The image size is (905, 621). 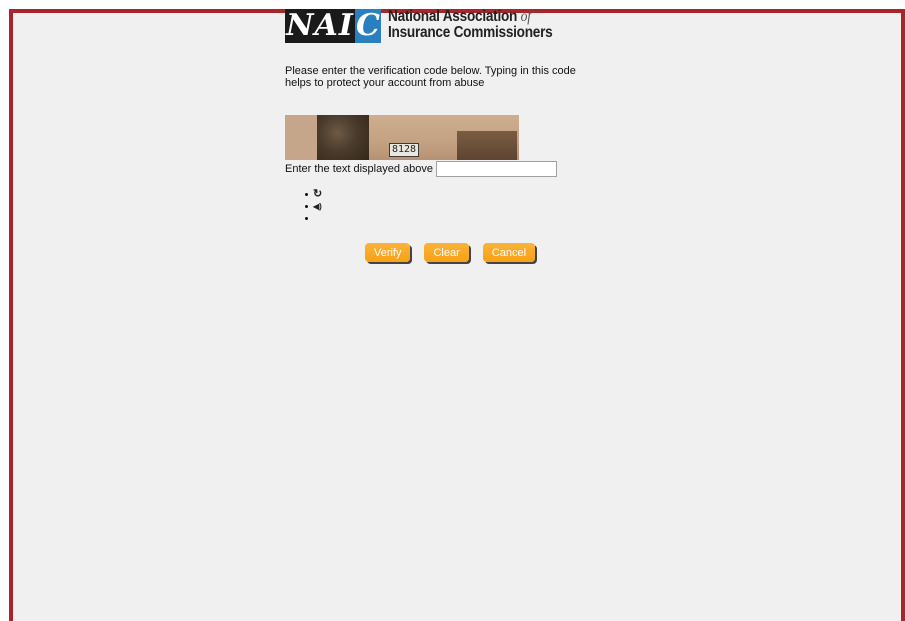 I want to click on captcha-entry-row: Enter the text displayed above, so click(x=450, y=169).